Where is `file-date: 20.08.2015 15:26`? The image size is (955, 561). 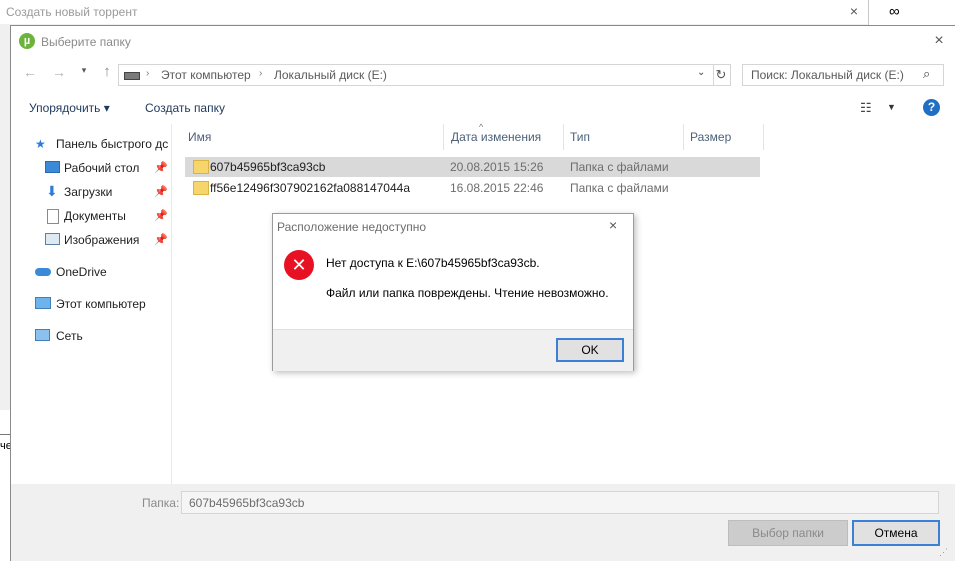 file-date: 20.08.2015 15:26 is located at coordinates (497, 167).